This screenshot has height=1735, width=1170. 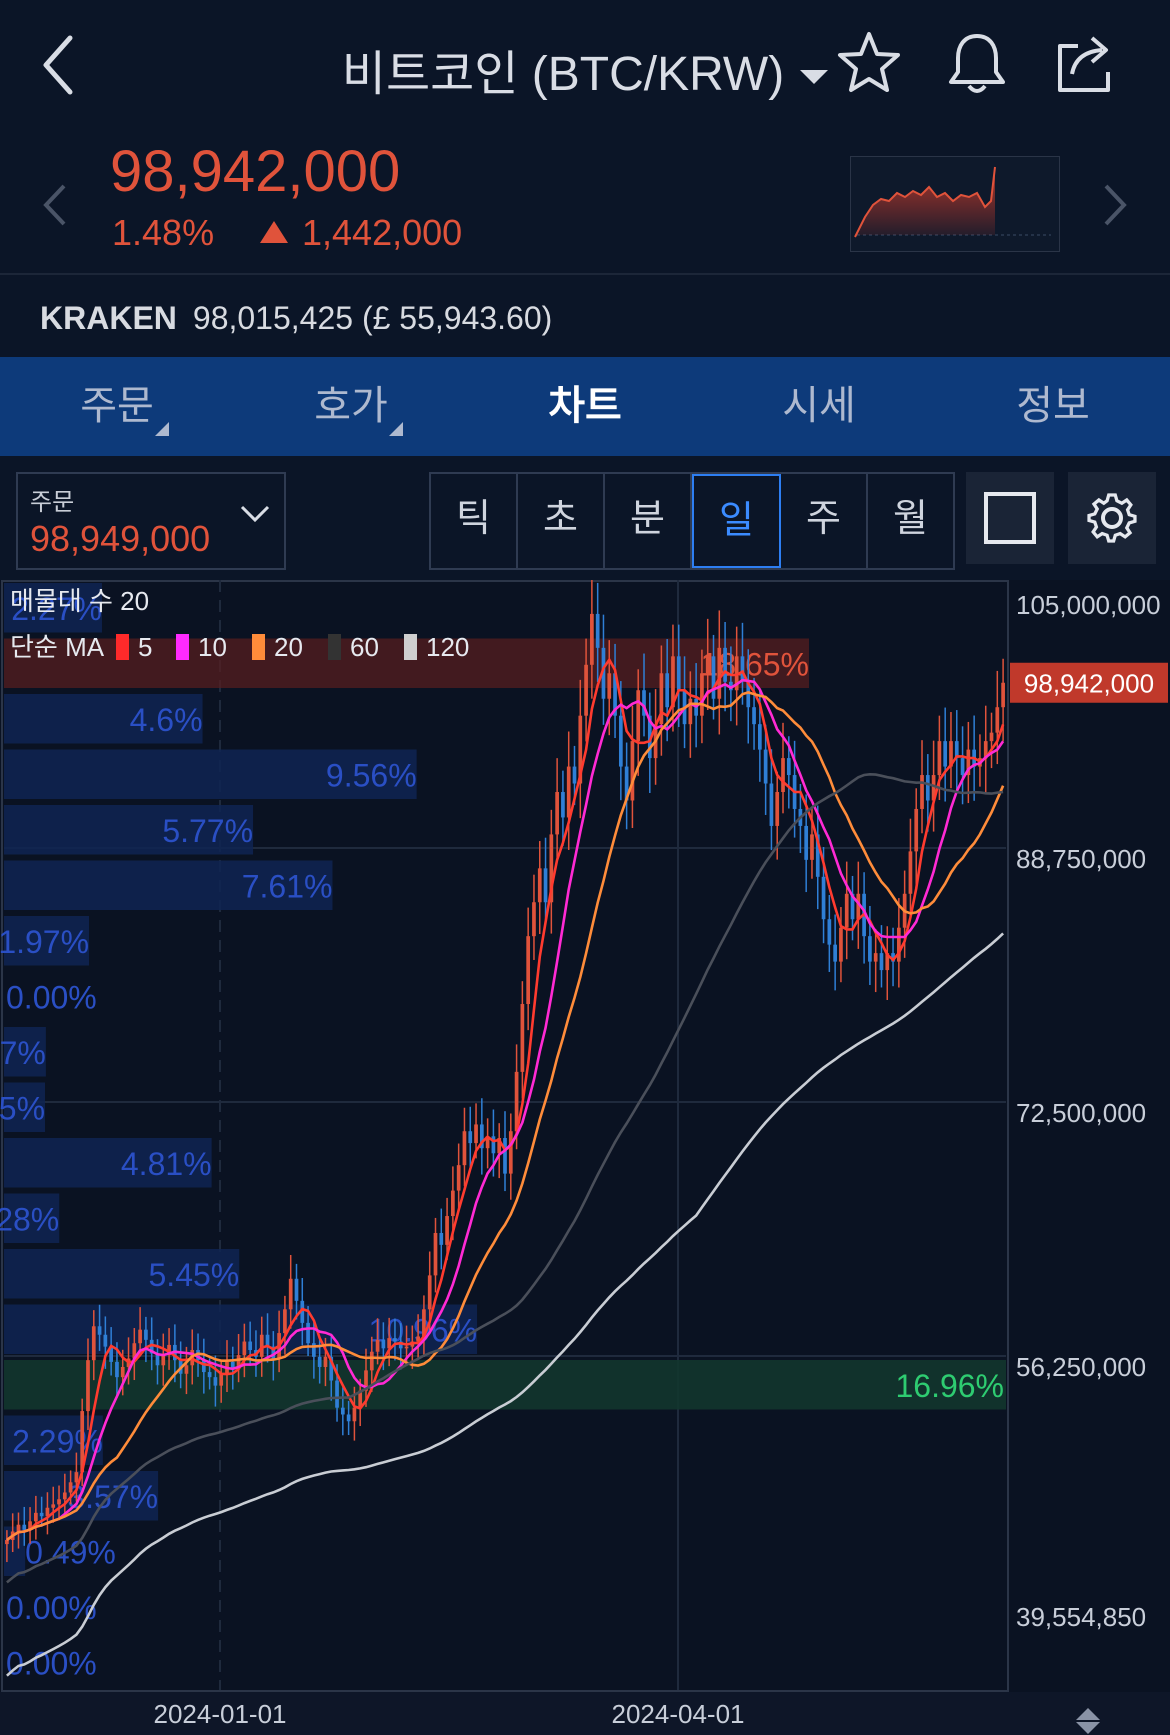 I want to click on interval-tick: 틱, so click(x=474, y=521).